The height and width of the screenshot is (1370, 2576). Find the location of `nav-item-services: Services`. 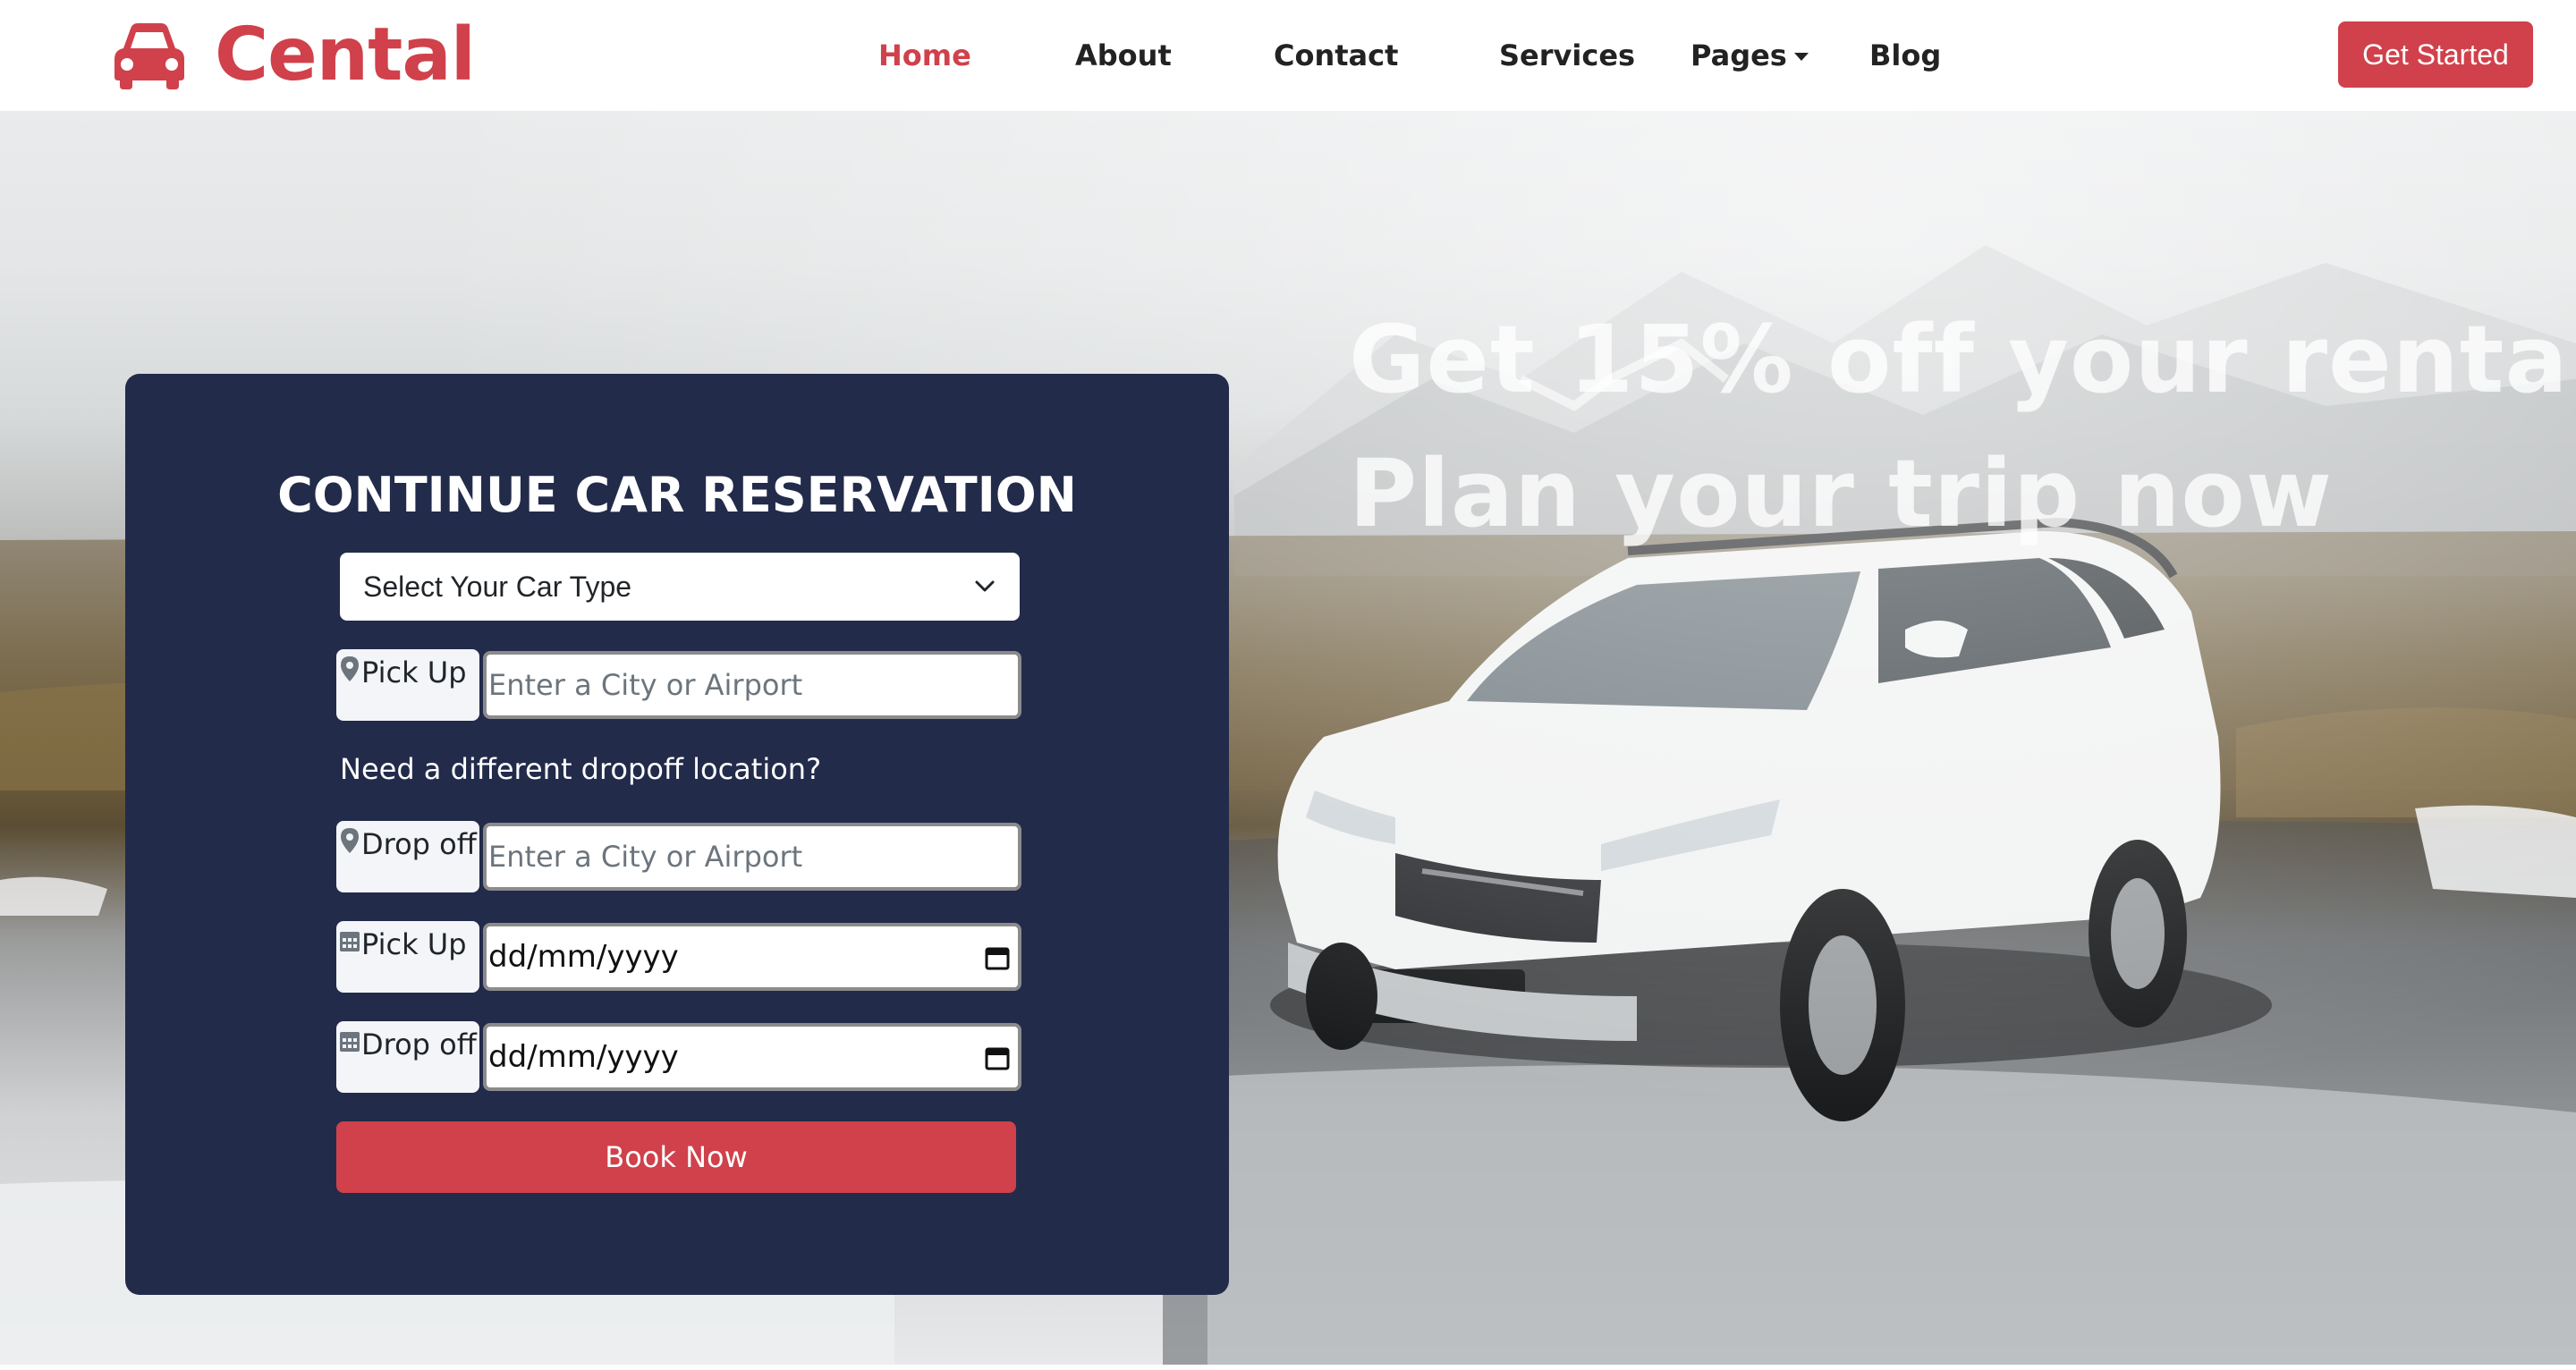

nav-item-services: Services is located at coordinates (1567, 55).